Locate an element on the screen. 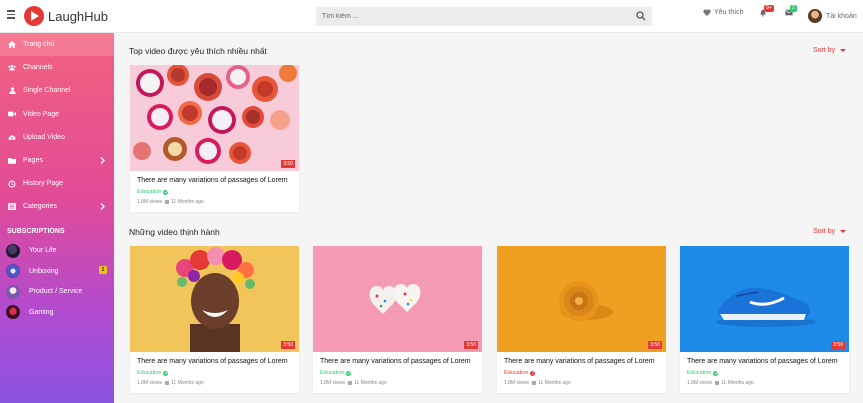 The width and height of the screenshot is (863, 403). home-icon is located at coordinates (12, 45).